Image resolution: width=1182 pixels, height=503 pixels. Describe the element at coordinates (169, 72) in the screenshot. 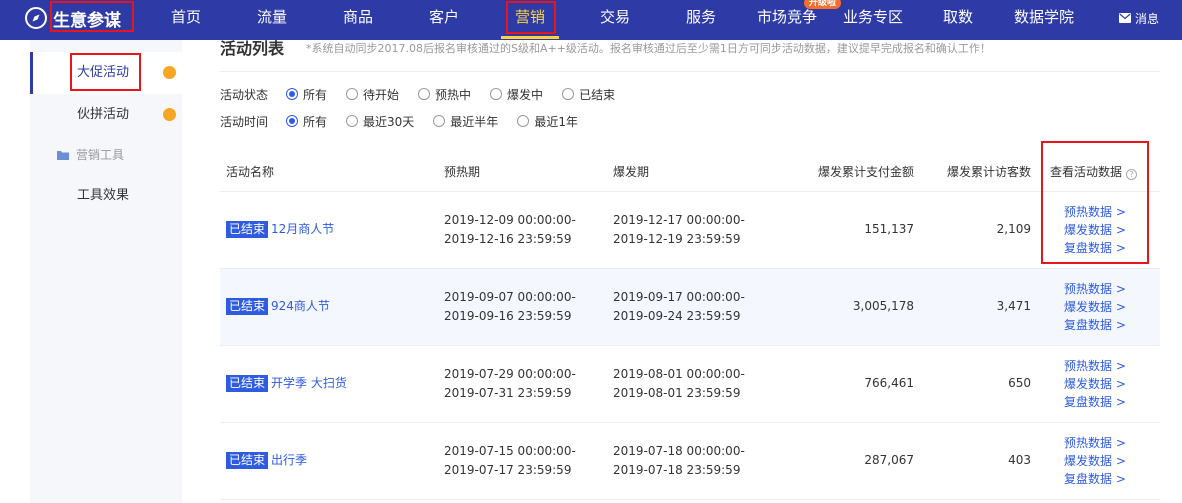

I see `orange-dot-indicator` at that location.